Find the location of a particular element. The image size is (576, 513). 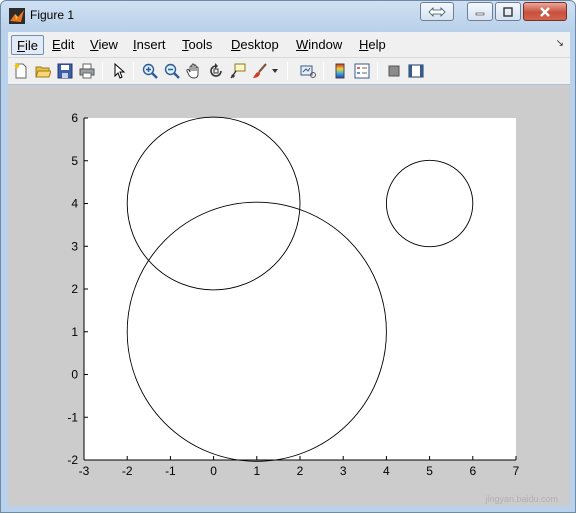

x-tick-label: 6 is located at coordinates (472, 471).